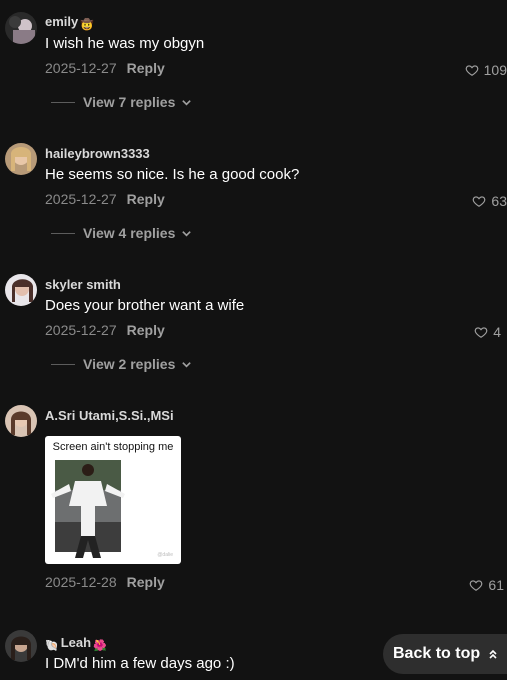  I want to click on like-button: 61, so click(486, 585).